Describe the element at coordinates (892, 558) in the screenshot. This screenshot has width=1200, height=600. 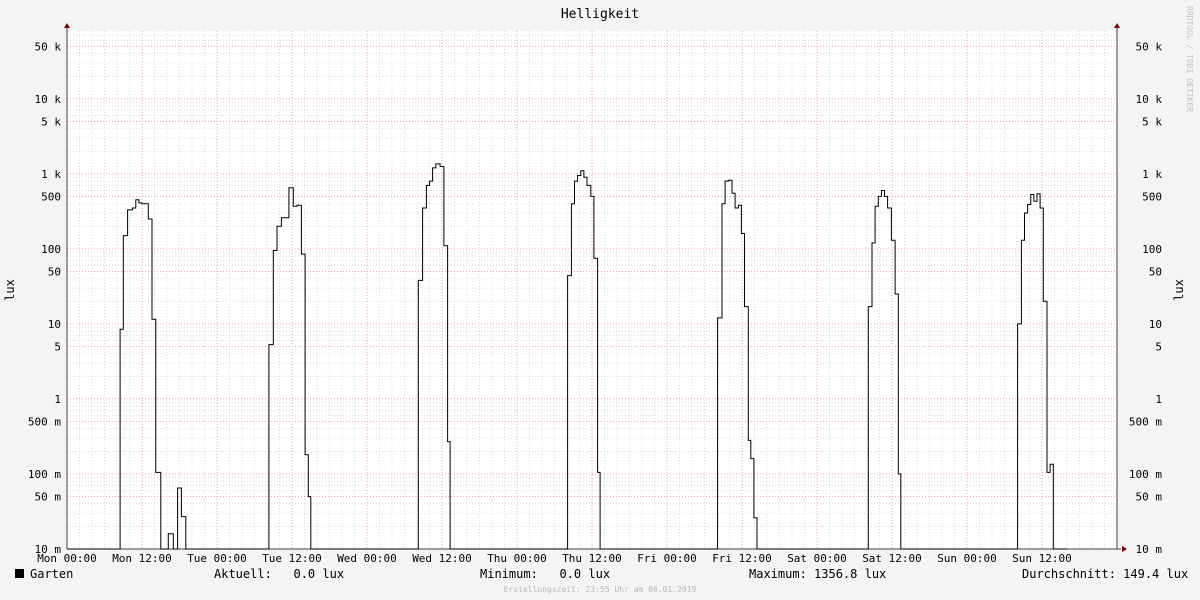
I see `x-tick-label: Sat 12:00` at that location.